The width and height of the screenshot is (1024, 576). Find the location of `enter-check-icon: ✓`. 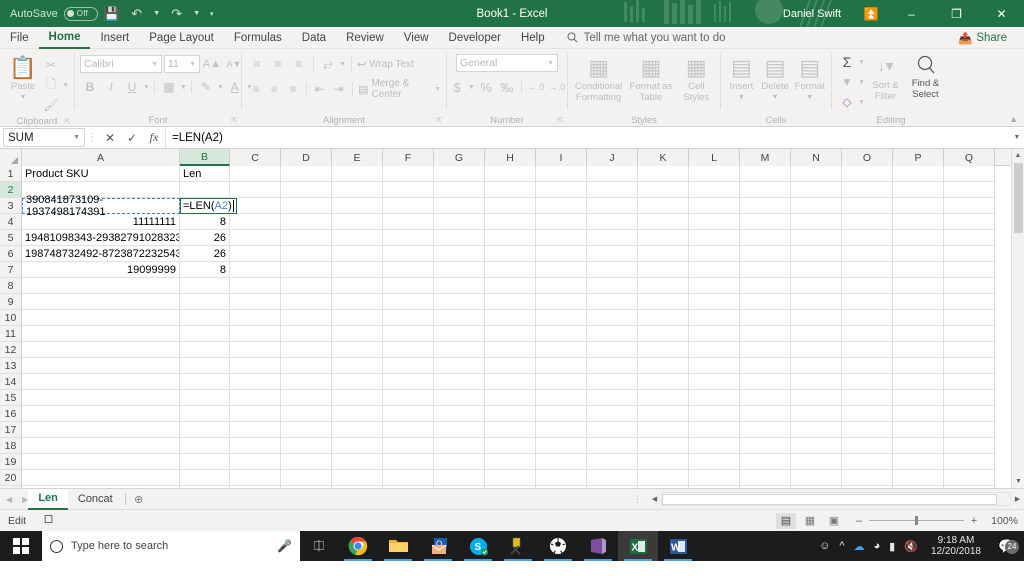

enter-check-icon: ✓ is located at coordinates (132, 138).